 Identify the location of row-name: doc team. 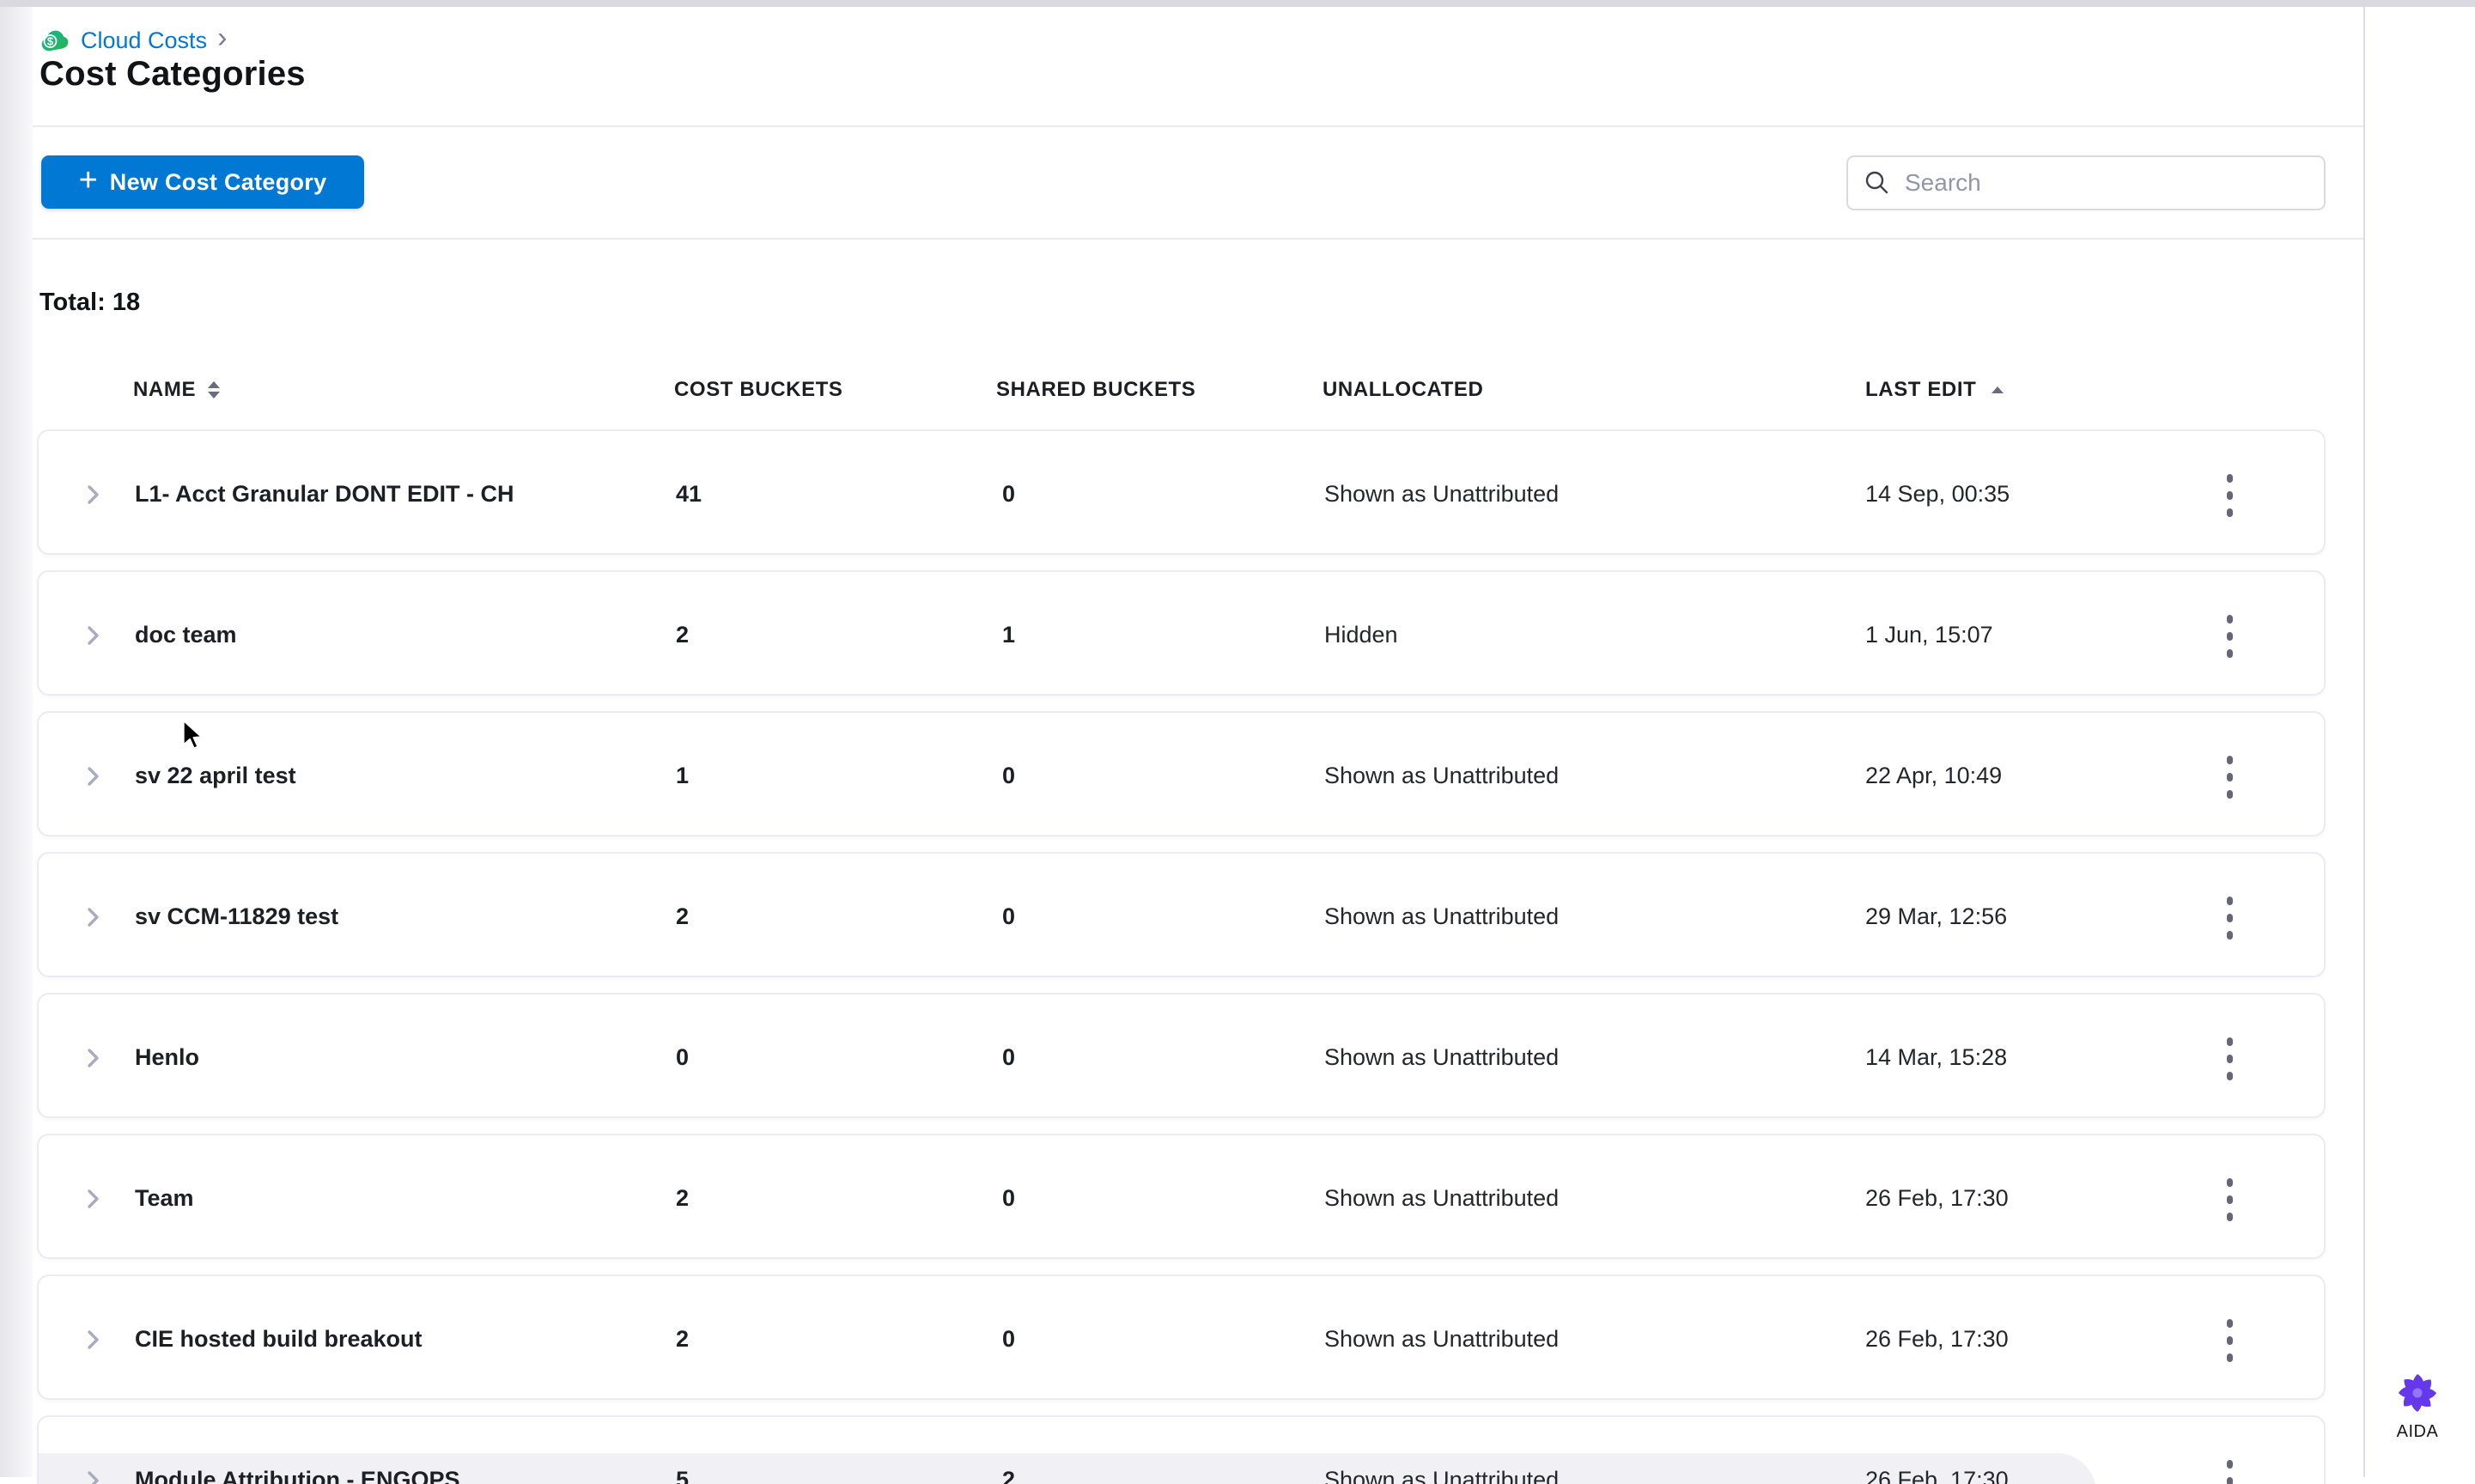
(186, 635).